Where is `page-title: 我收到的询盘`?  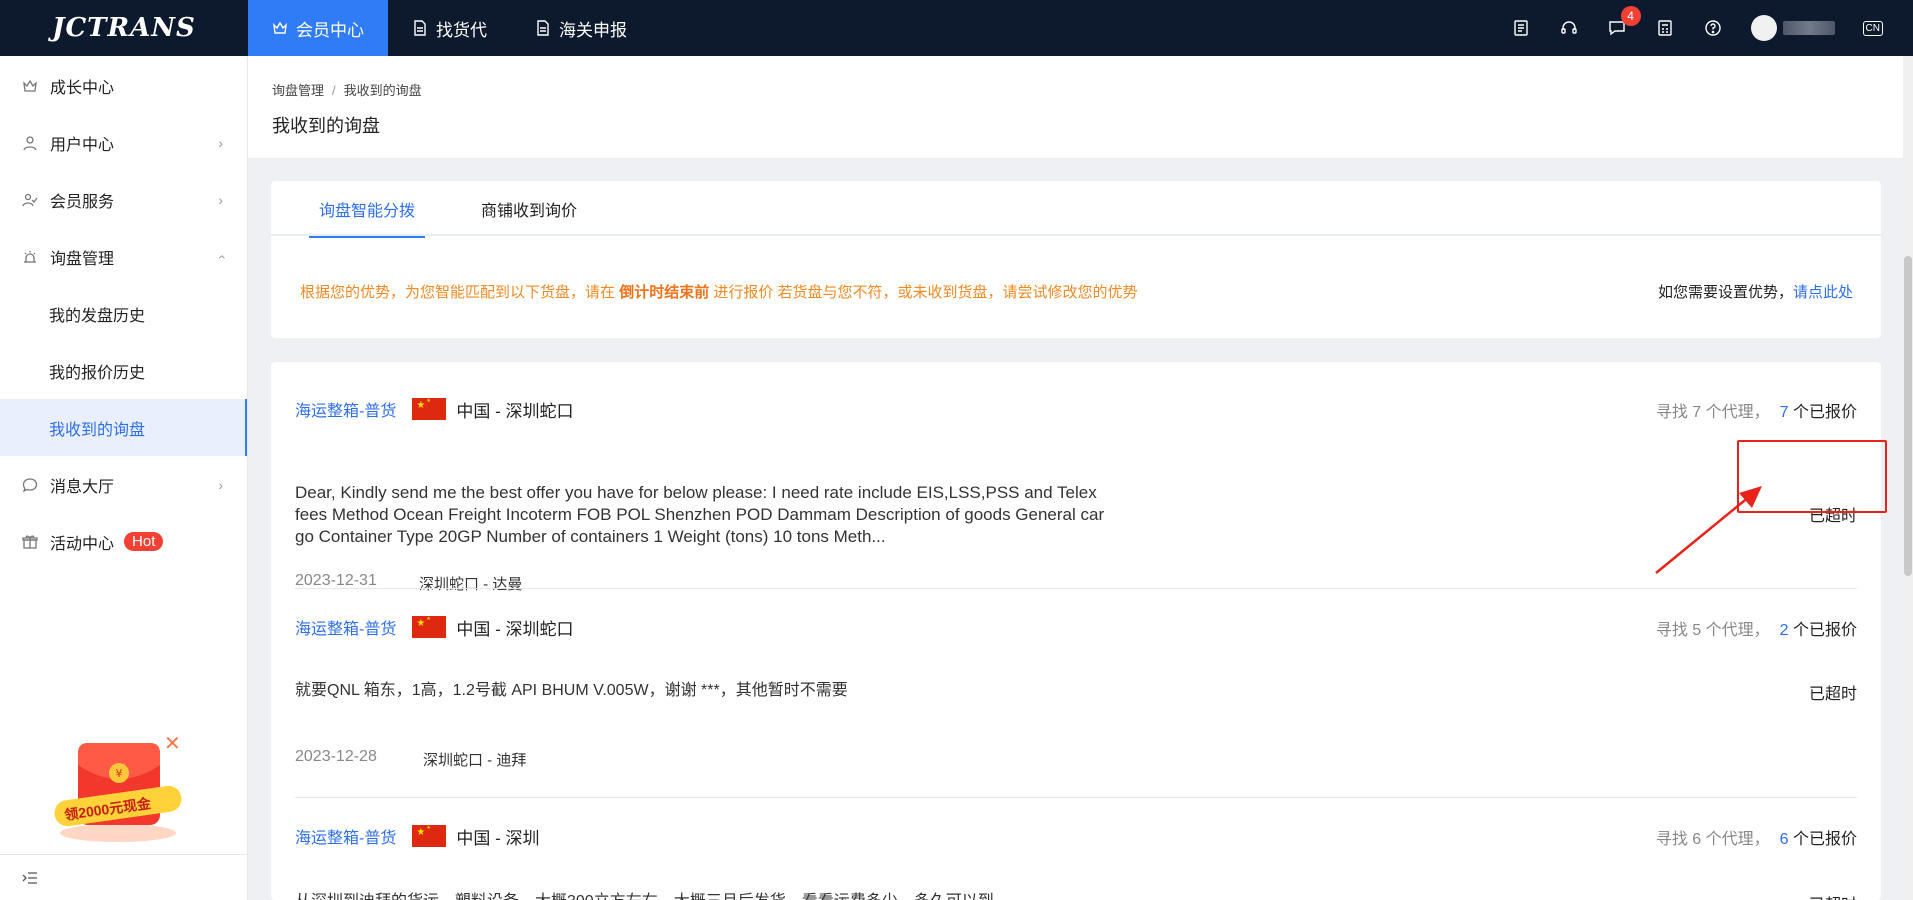
page-title: 我收到的询盘 is located at coordinates (326, 126).